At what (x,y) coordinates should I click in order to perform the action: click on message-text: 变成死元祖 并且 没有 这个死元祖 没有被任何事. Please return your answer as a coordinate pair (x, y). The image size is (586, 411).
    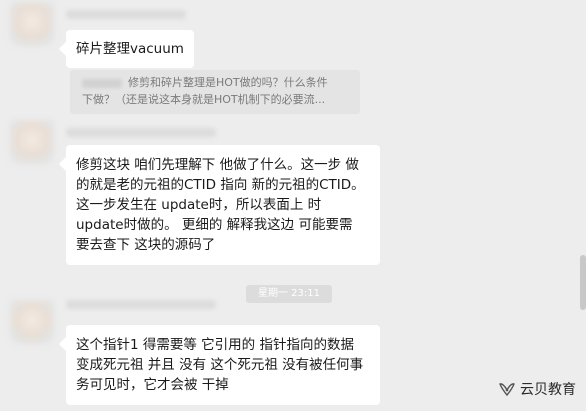
    Looking at the image, I should click on (220, 365).